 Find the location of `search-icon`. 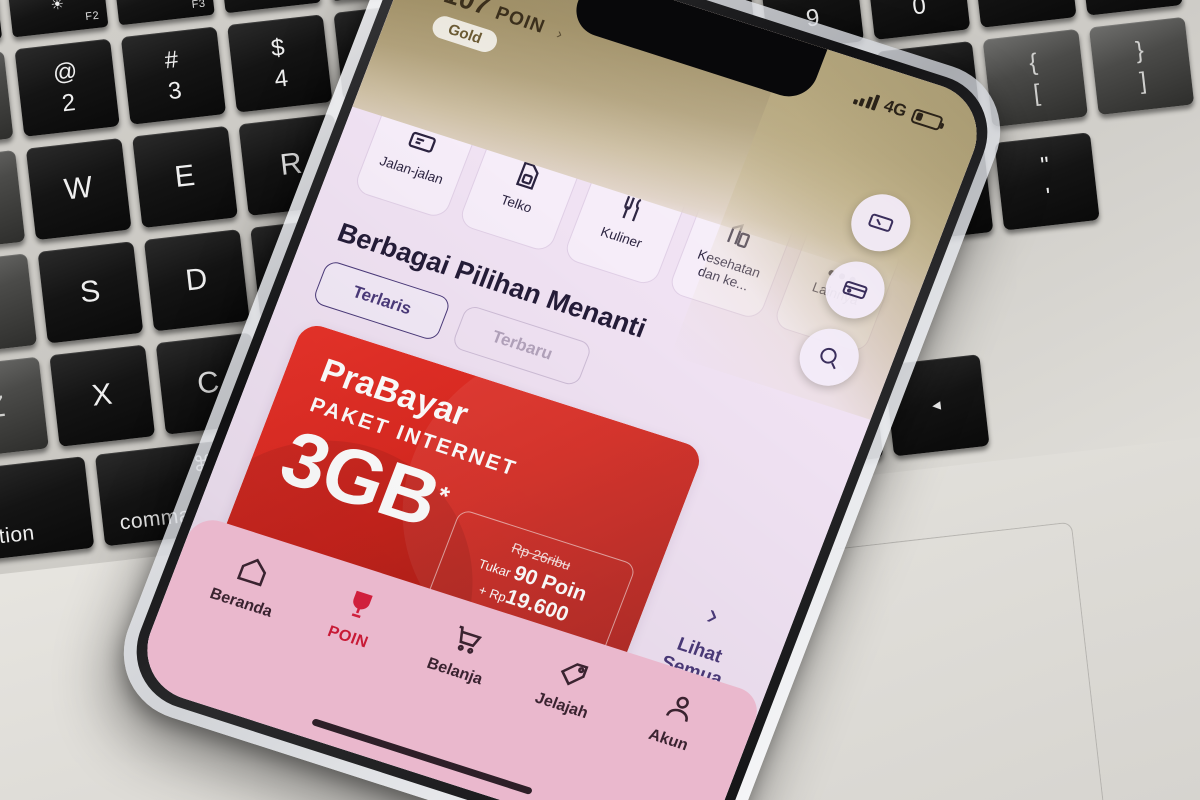

search-icon is located at coordinates (828, 358).